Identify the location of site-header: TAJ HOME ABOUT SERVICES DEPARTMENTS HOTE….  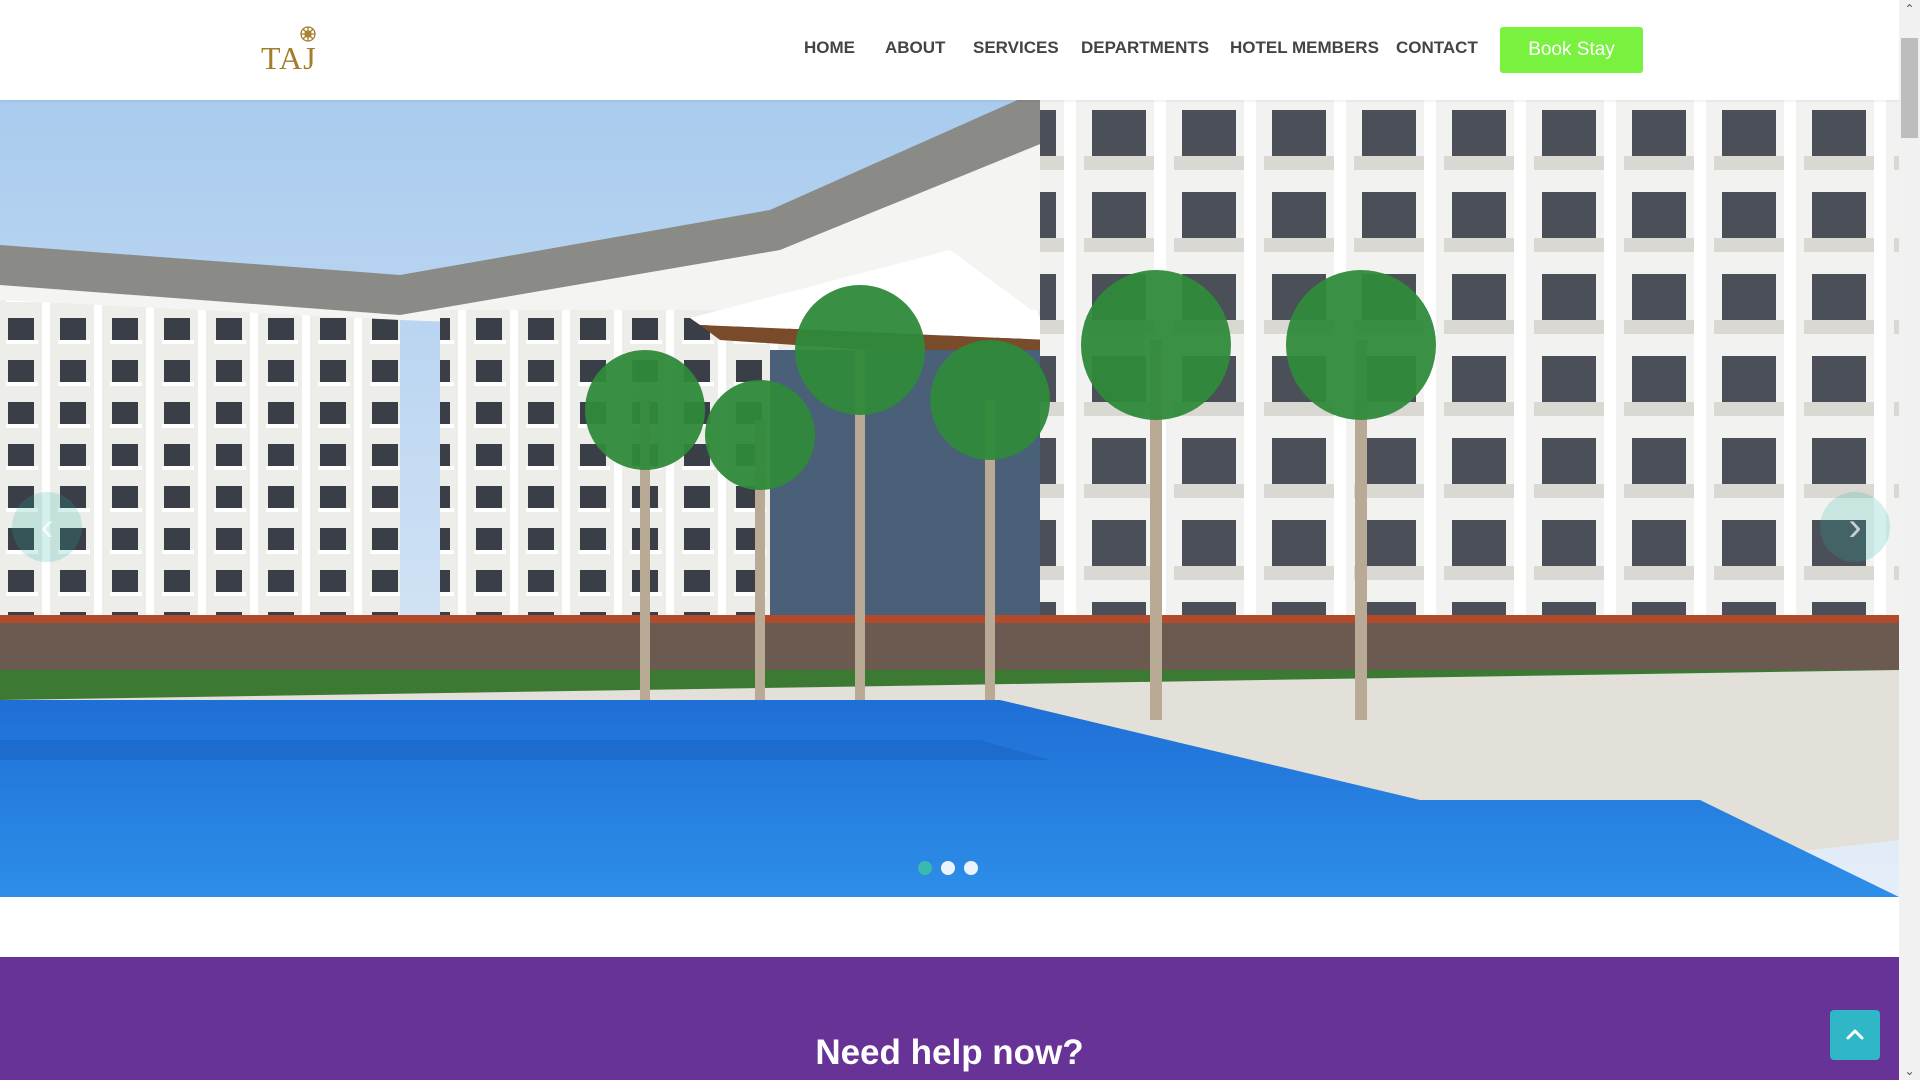
(949, 50).